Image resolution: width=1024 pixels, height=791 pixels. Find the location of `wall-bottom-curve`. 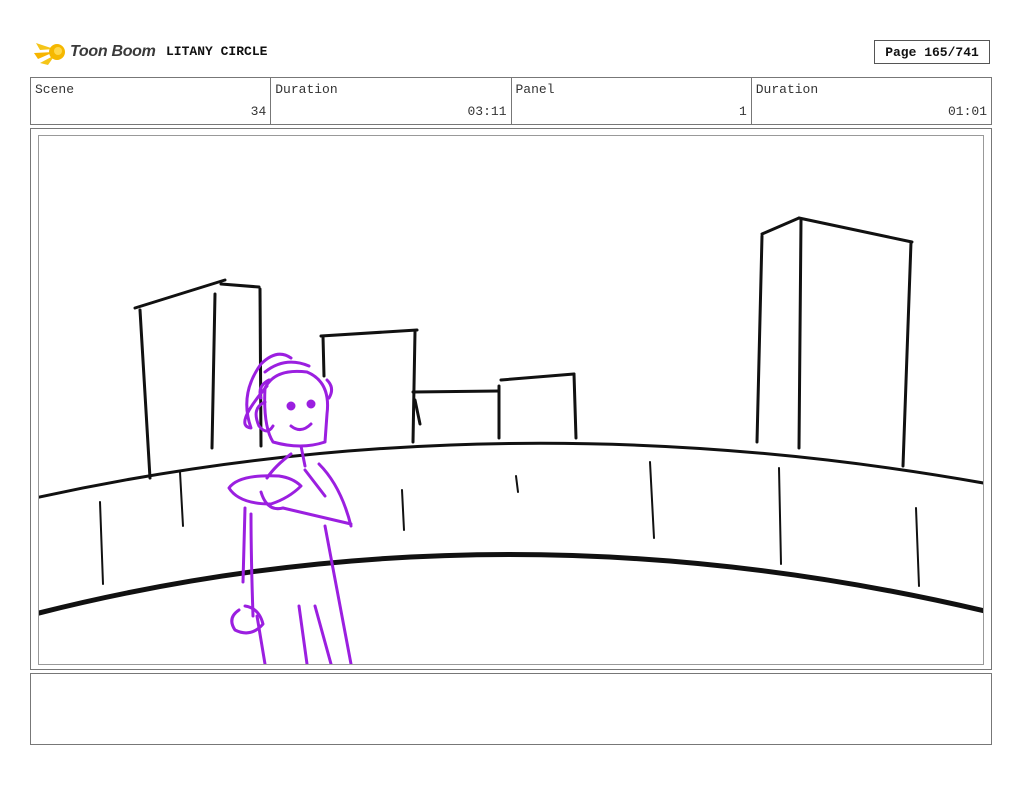

wall-bottom-curve is located at coordinates (511, 584).